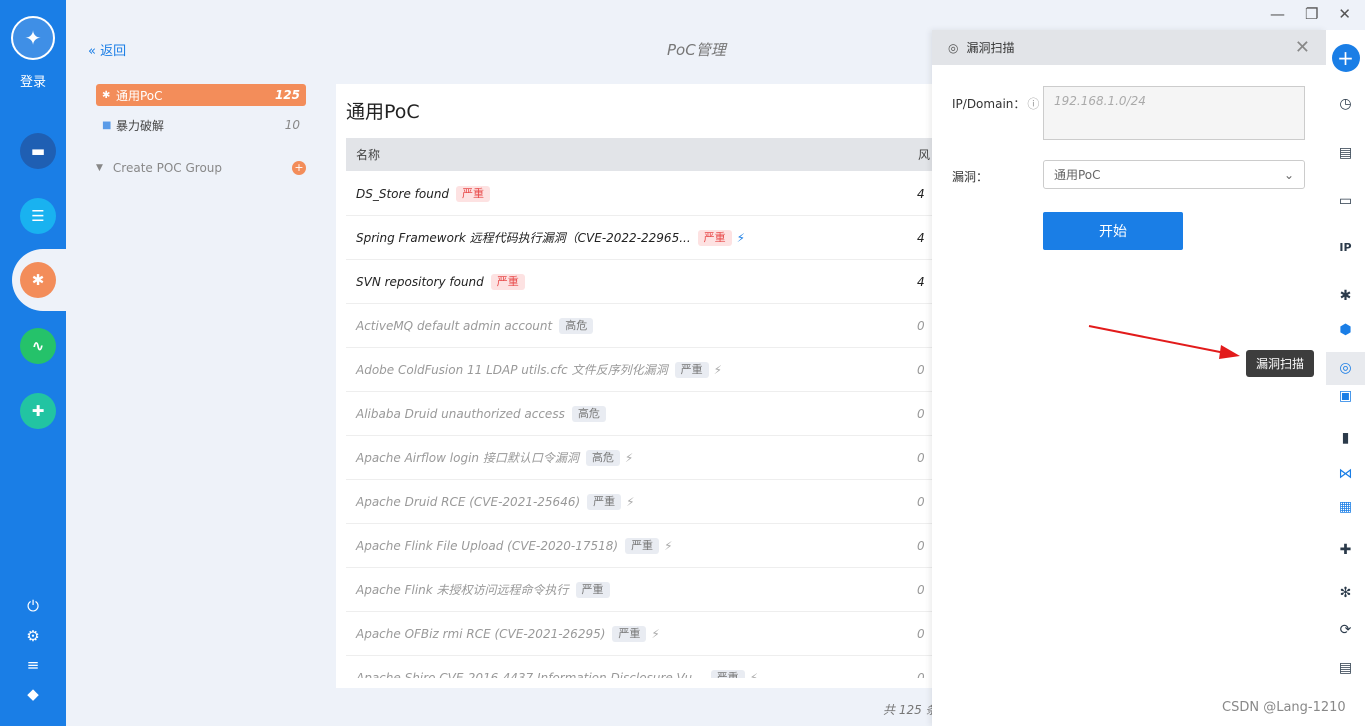 This screenshot has width=1365, height=726. I want to click on diamond-icon: ◆, so click(33, 694).